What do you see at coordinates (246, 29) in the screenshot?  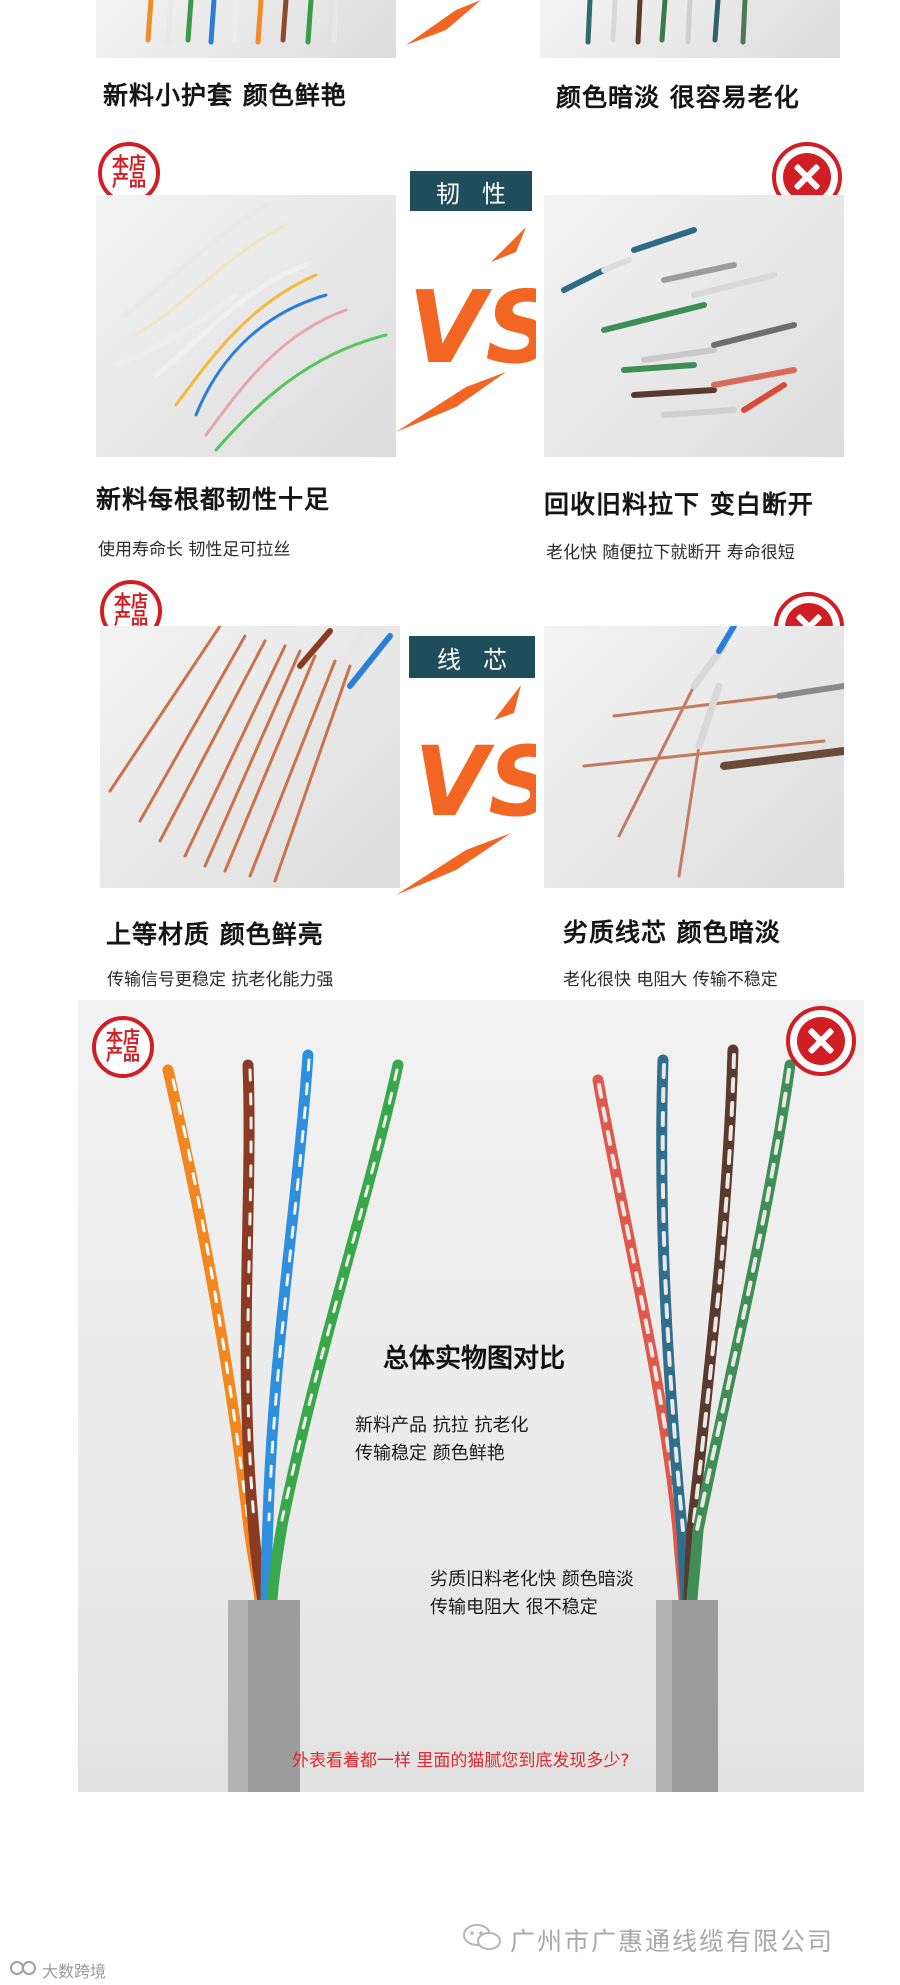 I see `top-left-photo` at bounding box center [246, 29].